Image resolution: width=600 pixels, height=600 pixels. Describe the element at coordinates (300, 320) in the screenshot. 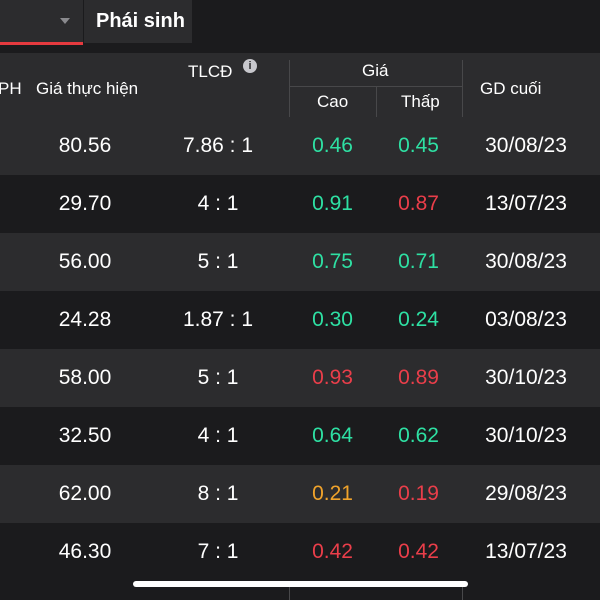

I see `table-row: 24.28 1.87 : 1 0.30 0.24 03/08/23` at that location.